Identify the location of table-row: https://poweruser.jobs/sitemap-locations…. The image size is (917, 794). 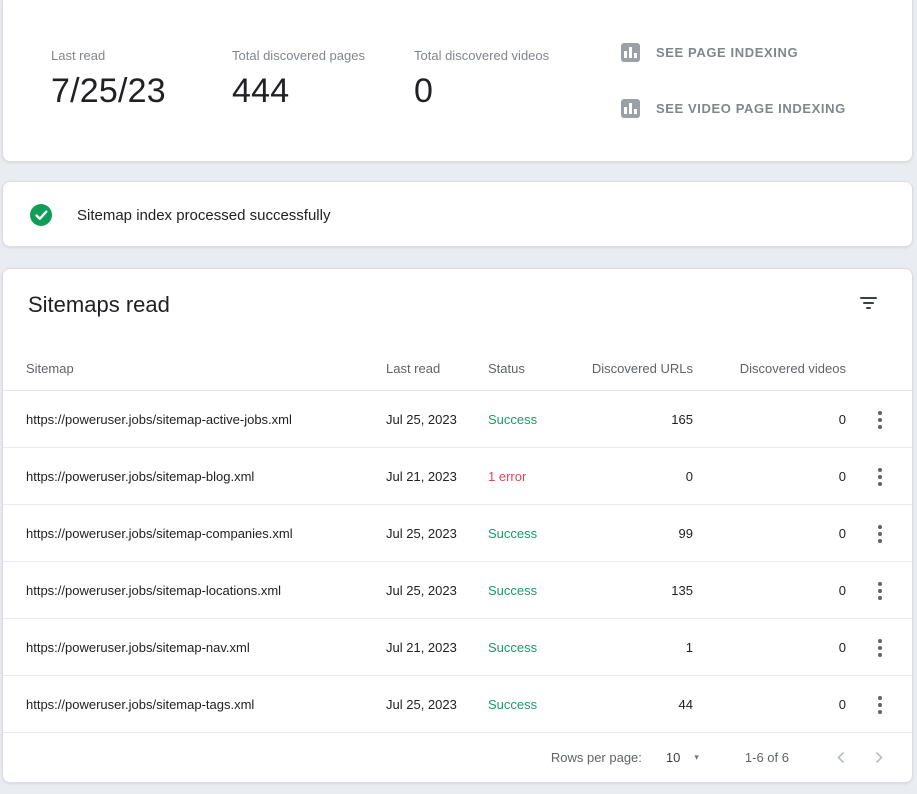
(457, 590).